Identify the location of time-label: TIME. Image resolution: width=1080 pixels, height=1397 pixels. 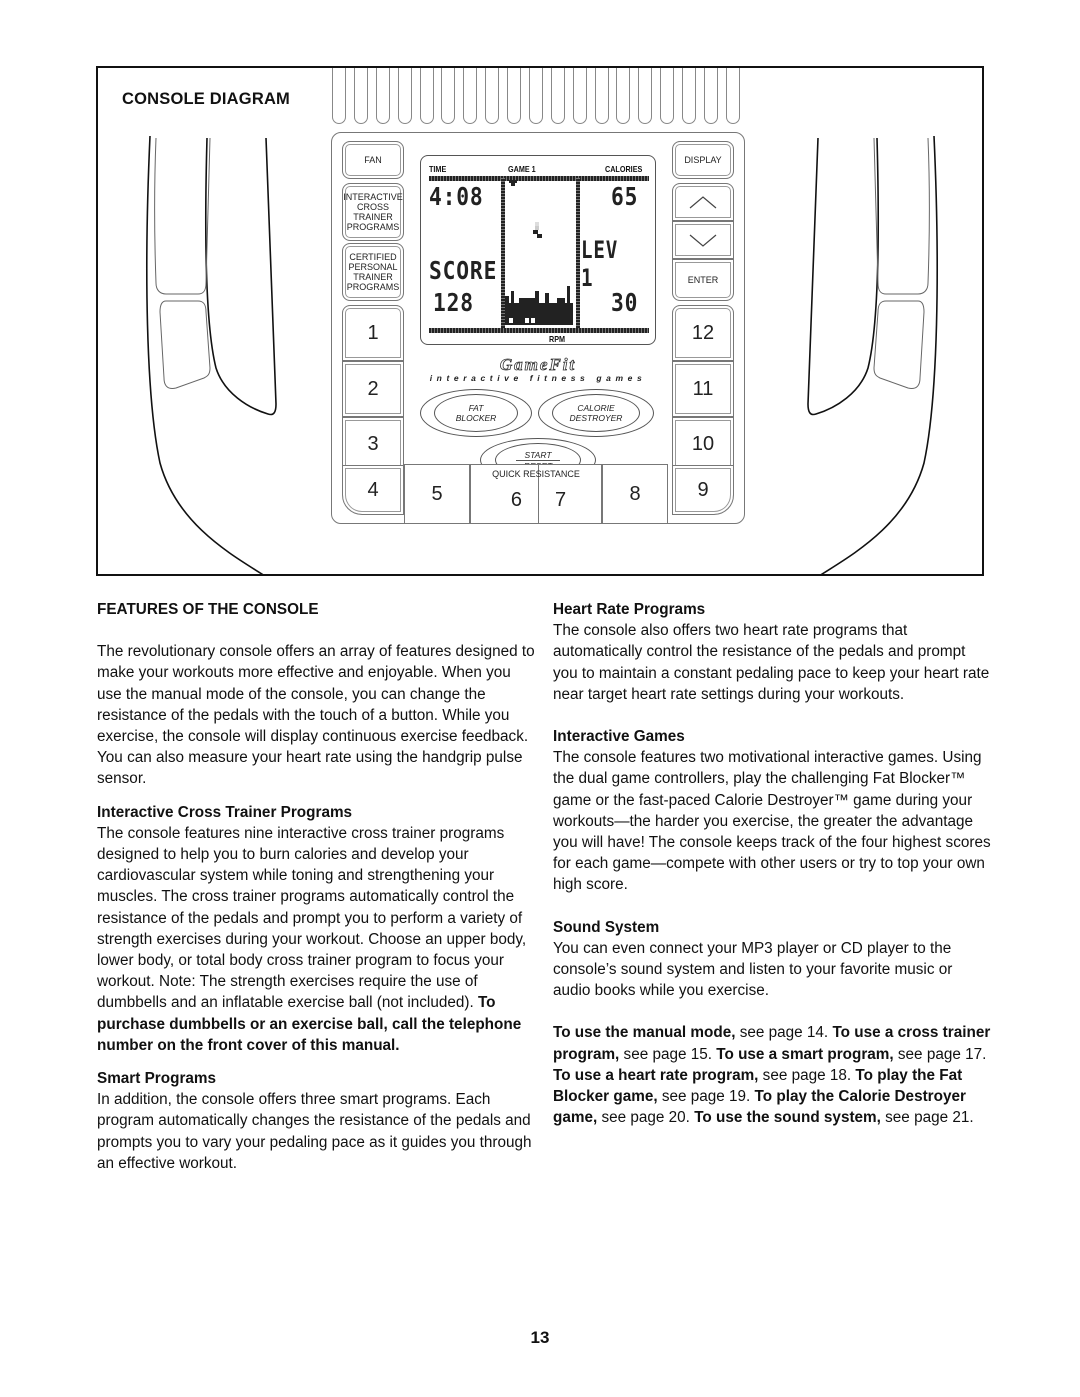
(438, 169).